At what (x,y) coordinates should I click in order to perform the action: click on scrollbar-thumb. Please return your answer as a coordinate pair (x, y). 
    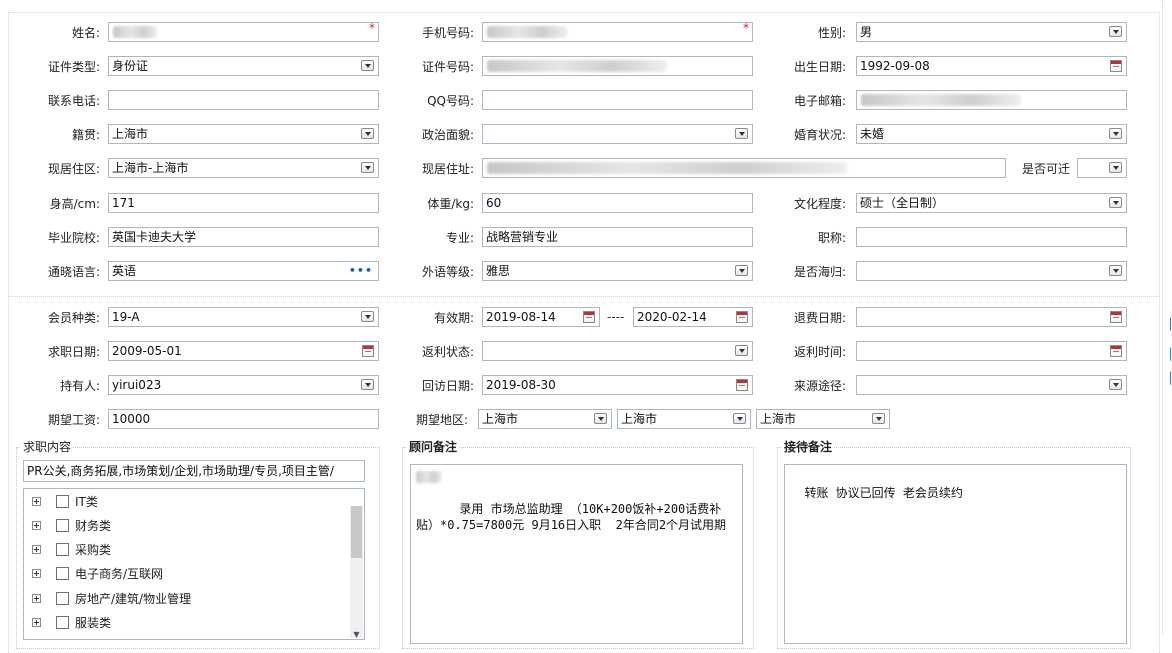
    Looking at the image, I should click on (356, 532).